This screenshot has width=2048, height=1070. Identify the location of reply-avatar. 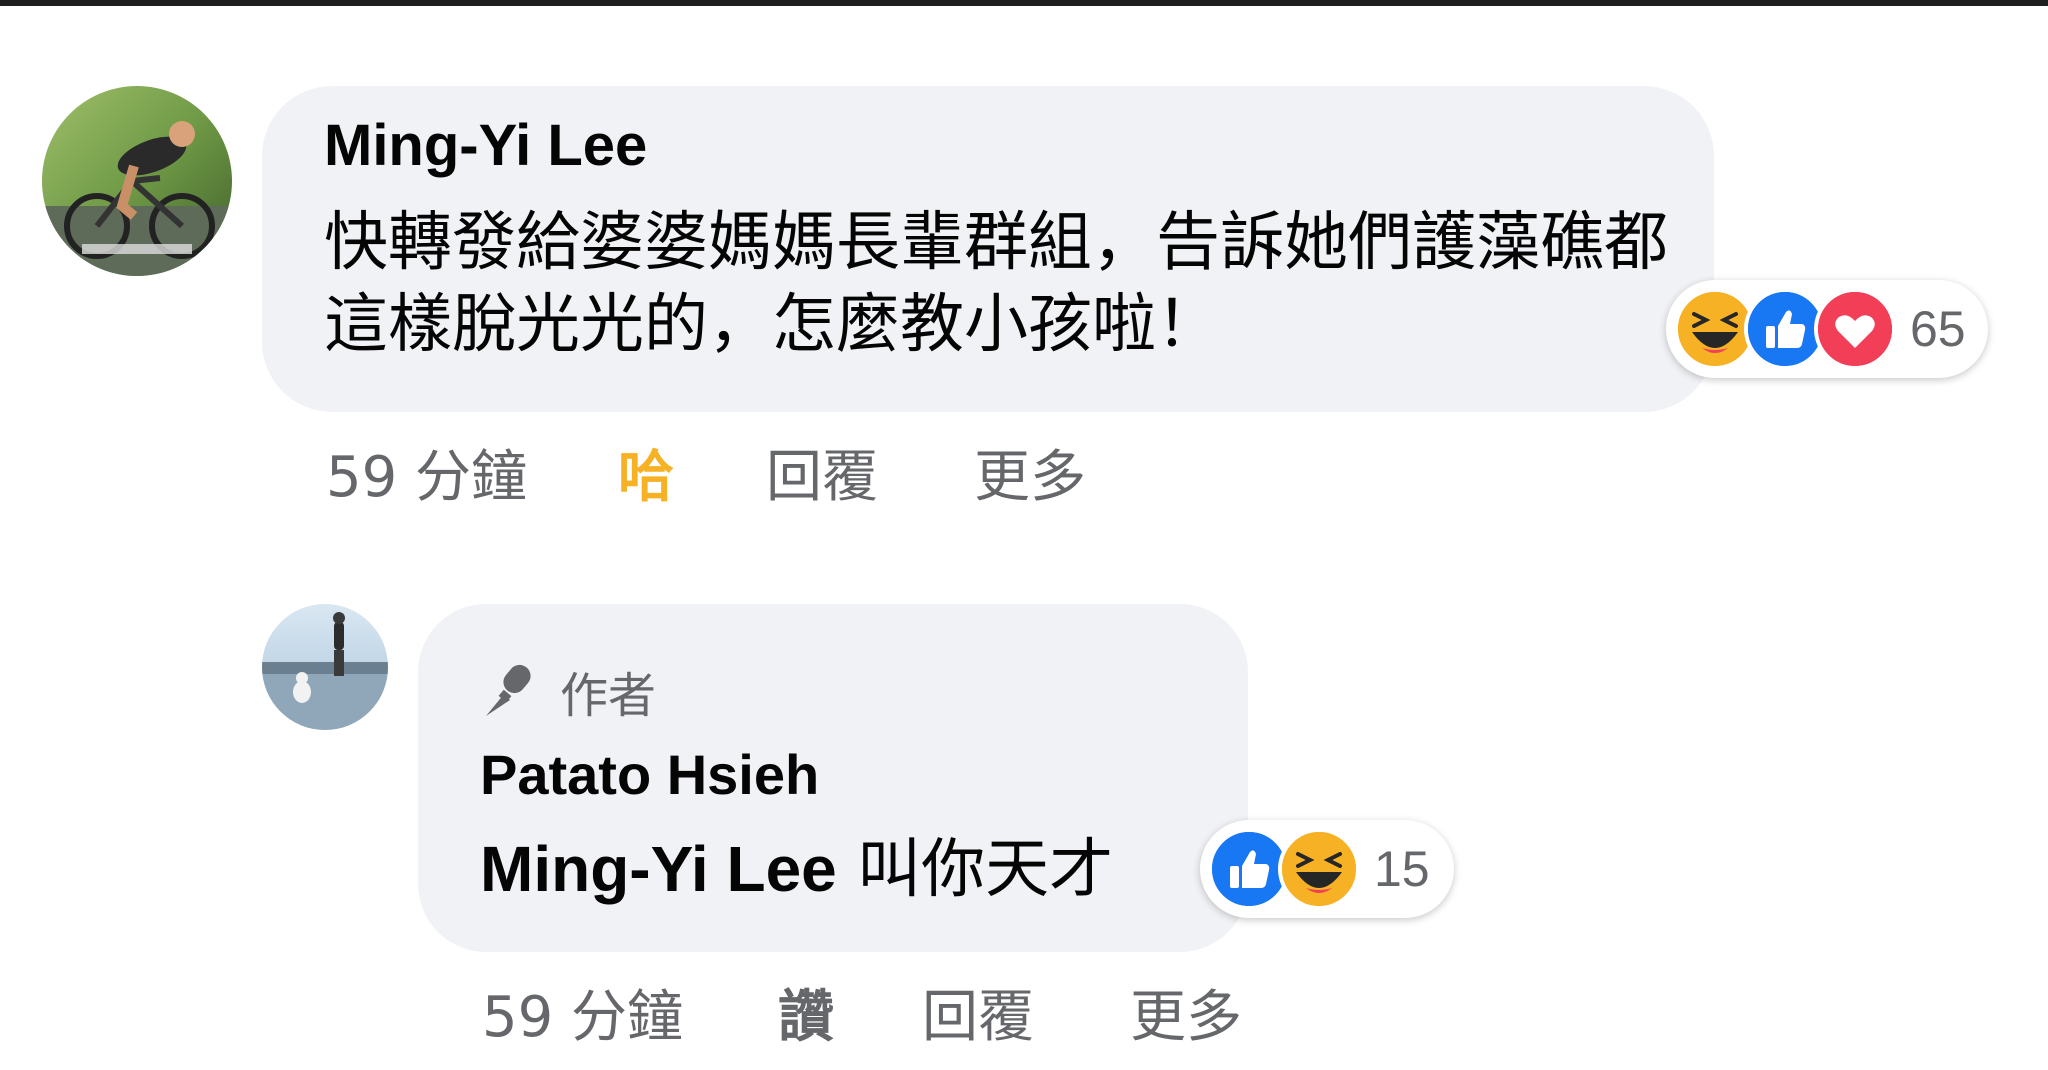
(325, 667).